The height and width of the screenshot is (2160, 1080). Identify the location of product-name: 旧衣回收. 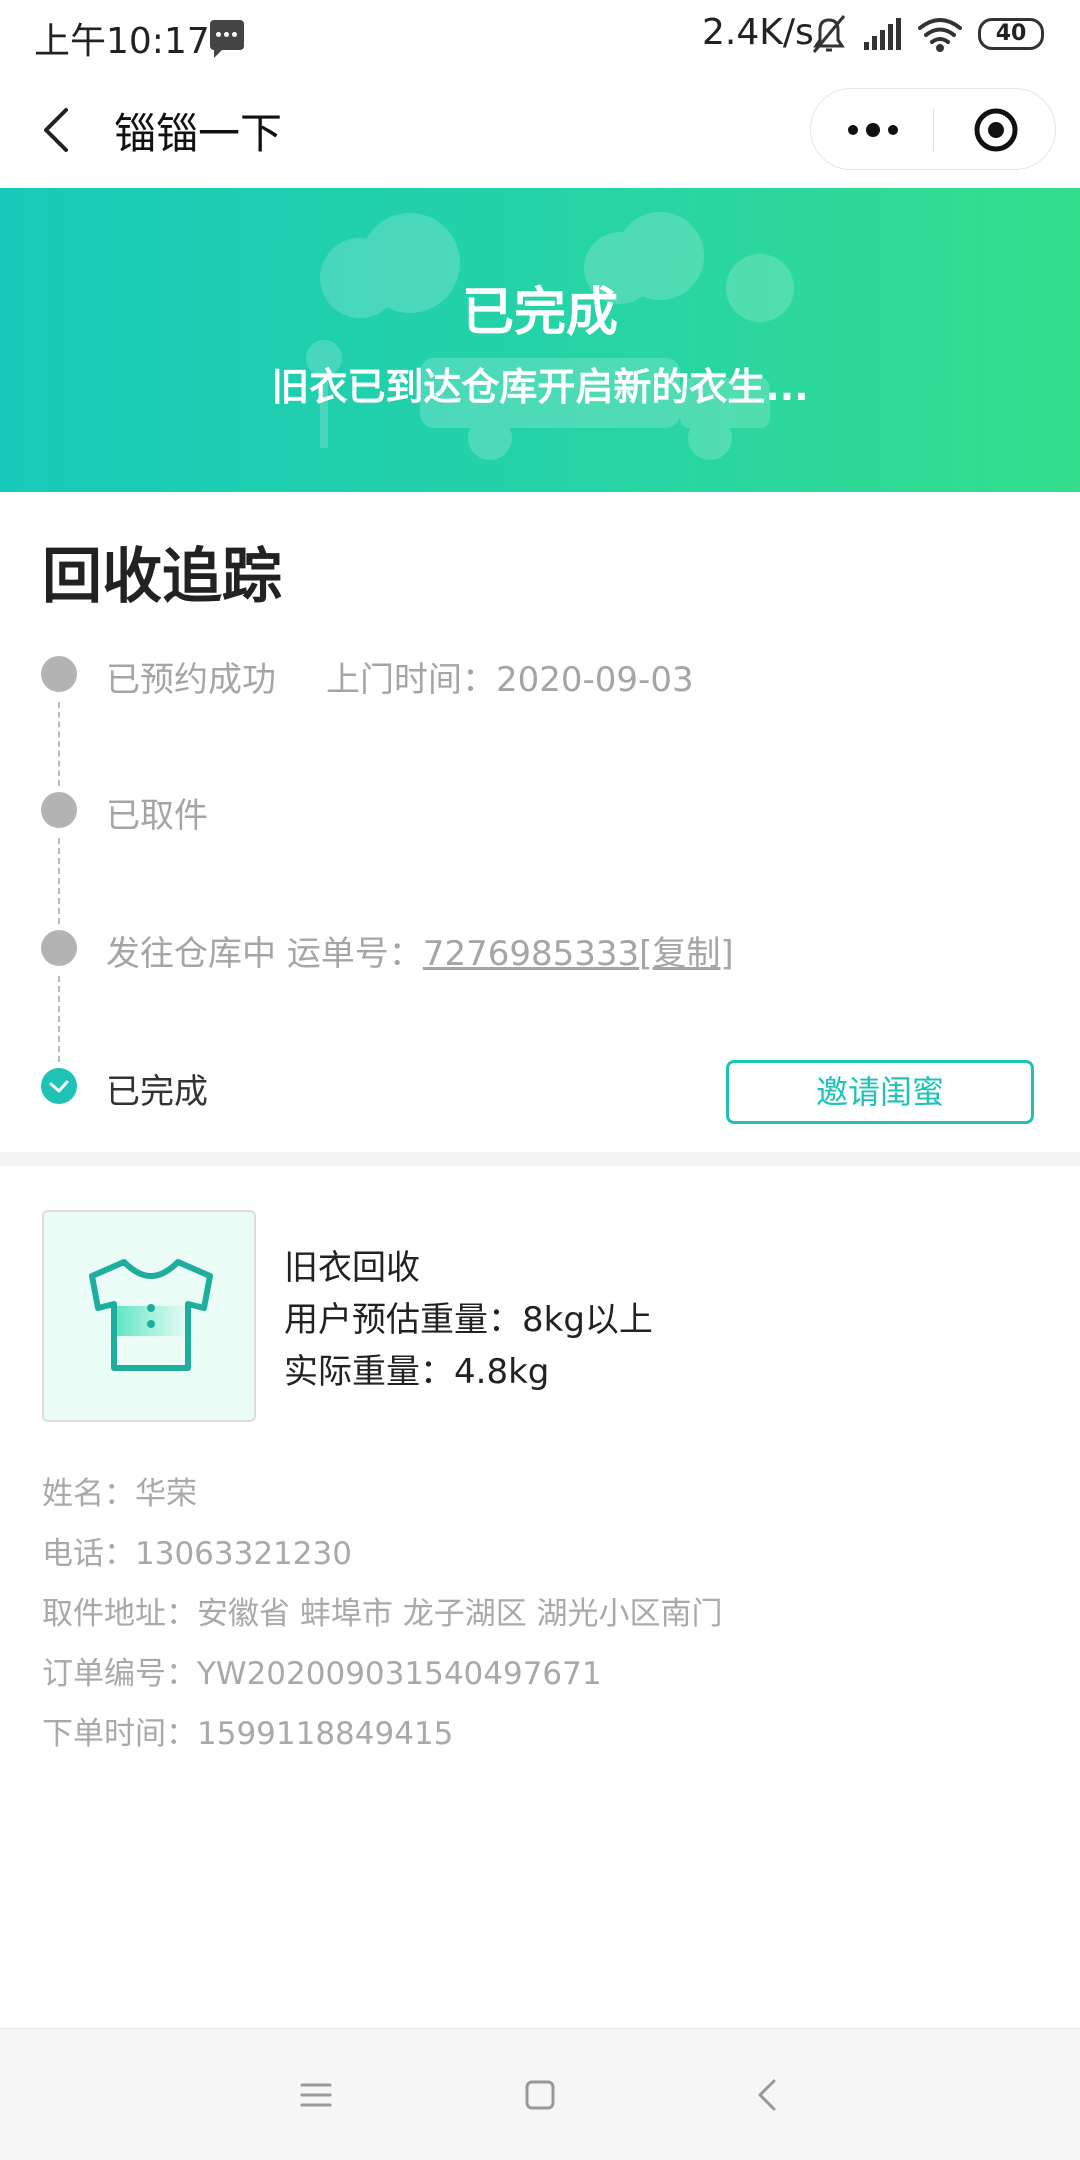
(352, 1268).